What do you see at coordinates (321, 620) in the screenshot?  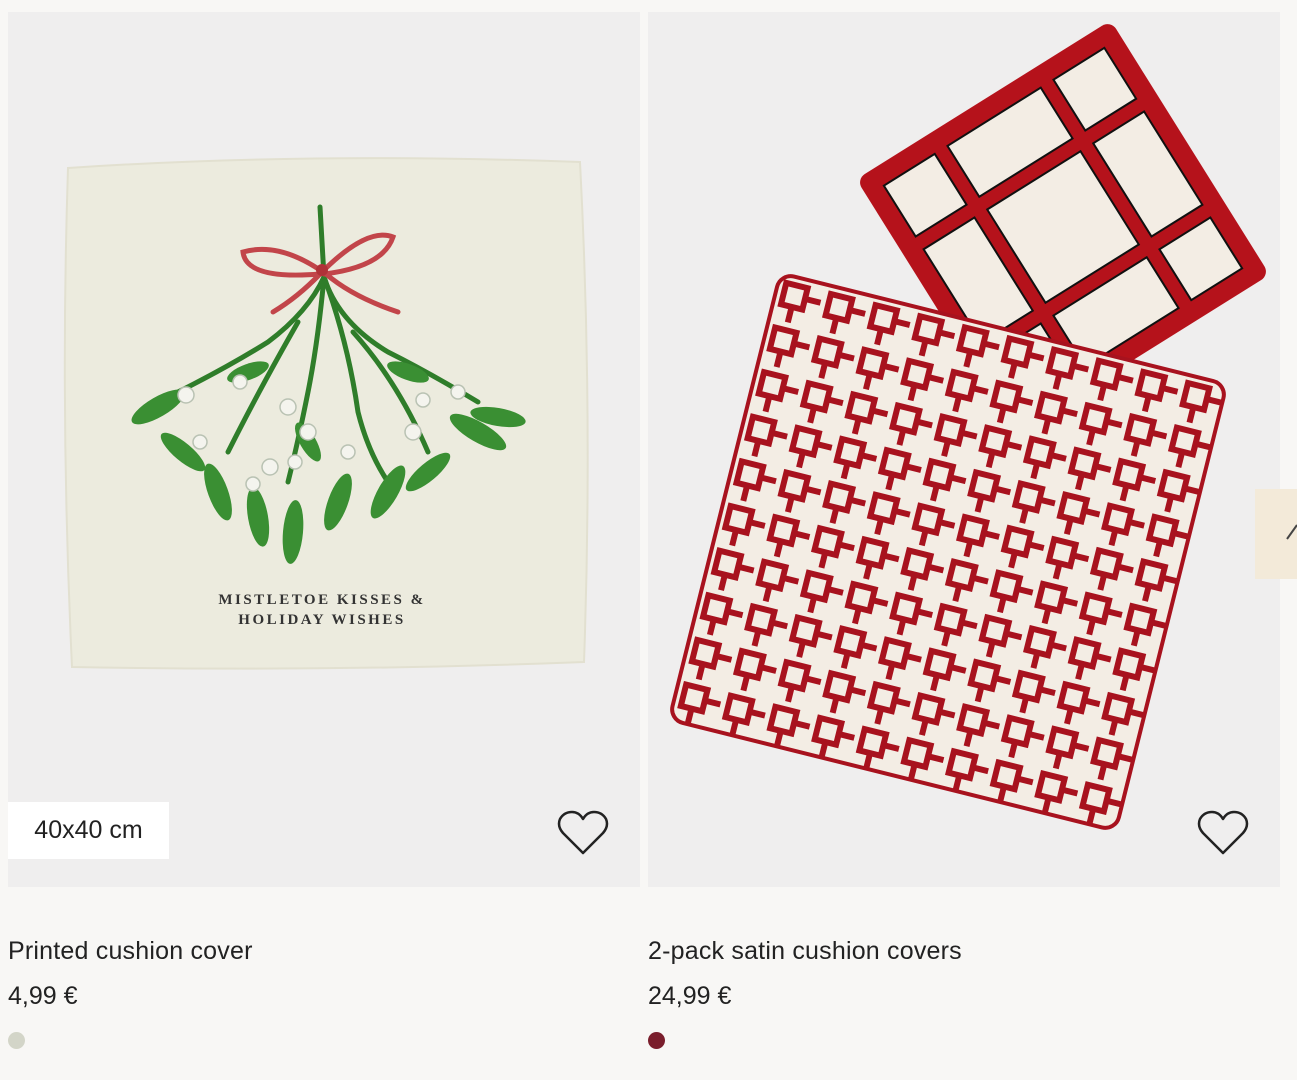 I see `cushion-print-text-line2: HOLIDAY WISHES` at bounding box center [321, 620].